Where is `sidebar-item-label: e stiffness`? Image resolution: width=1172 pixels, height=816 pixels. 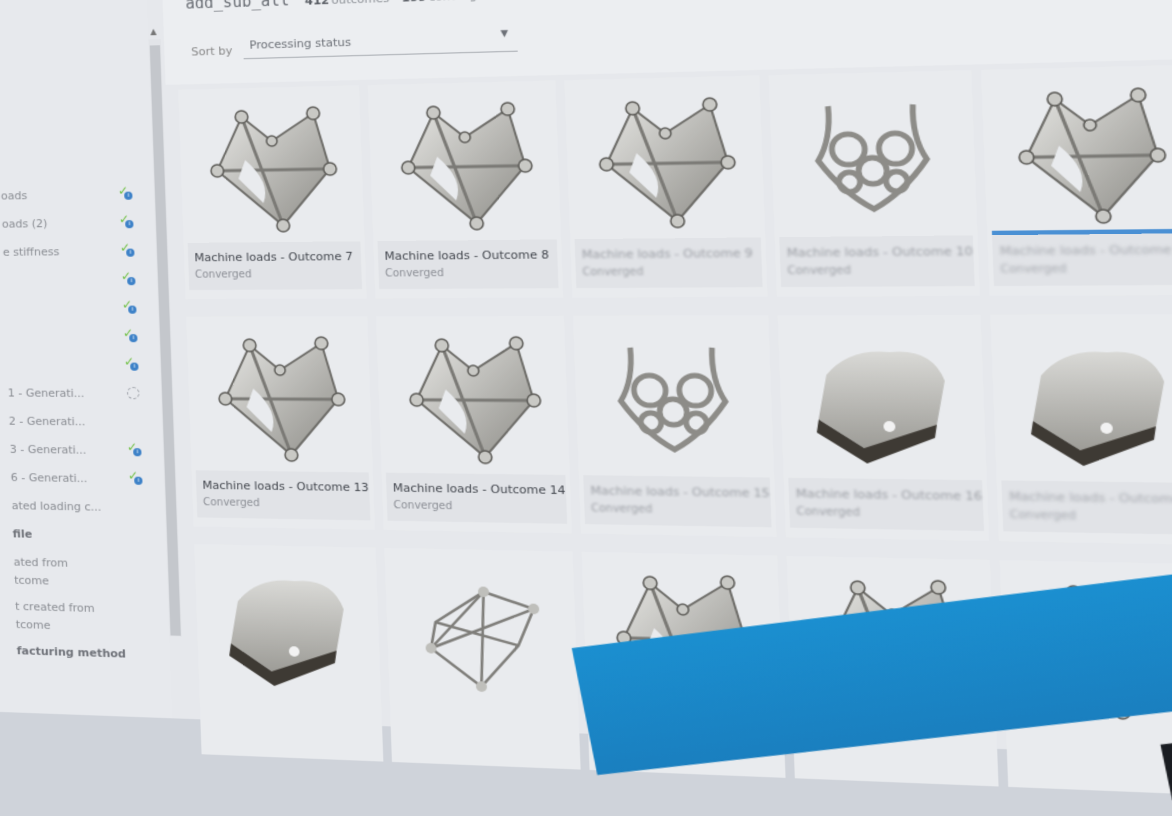
sidebar-item-label: e stiffness is located at coordinates (31, 252).